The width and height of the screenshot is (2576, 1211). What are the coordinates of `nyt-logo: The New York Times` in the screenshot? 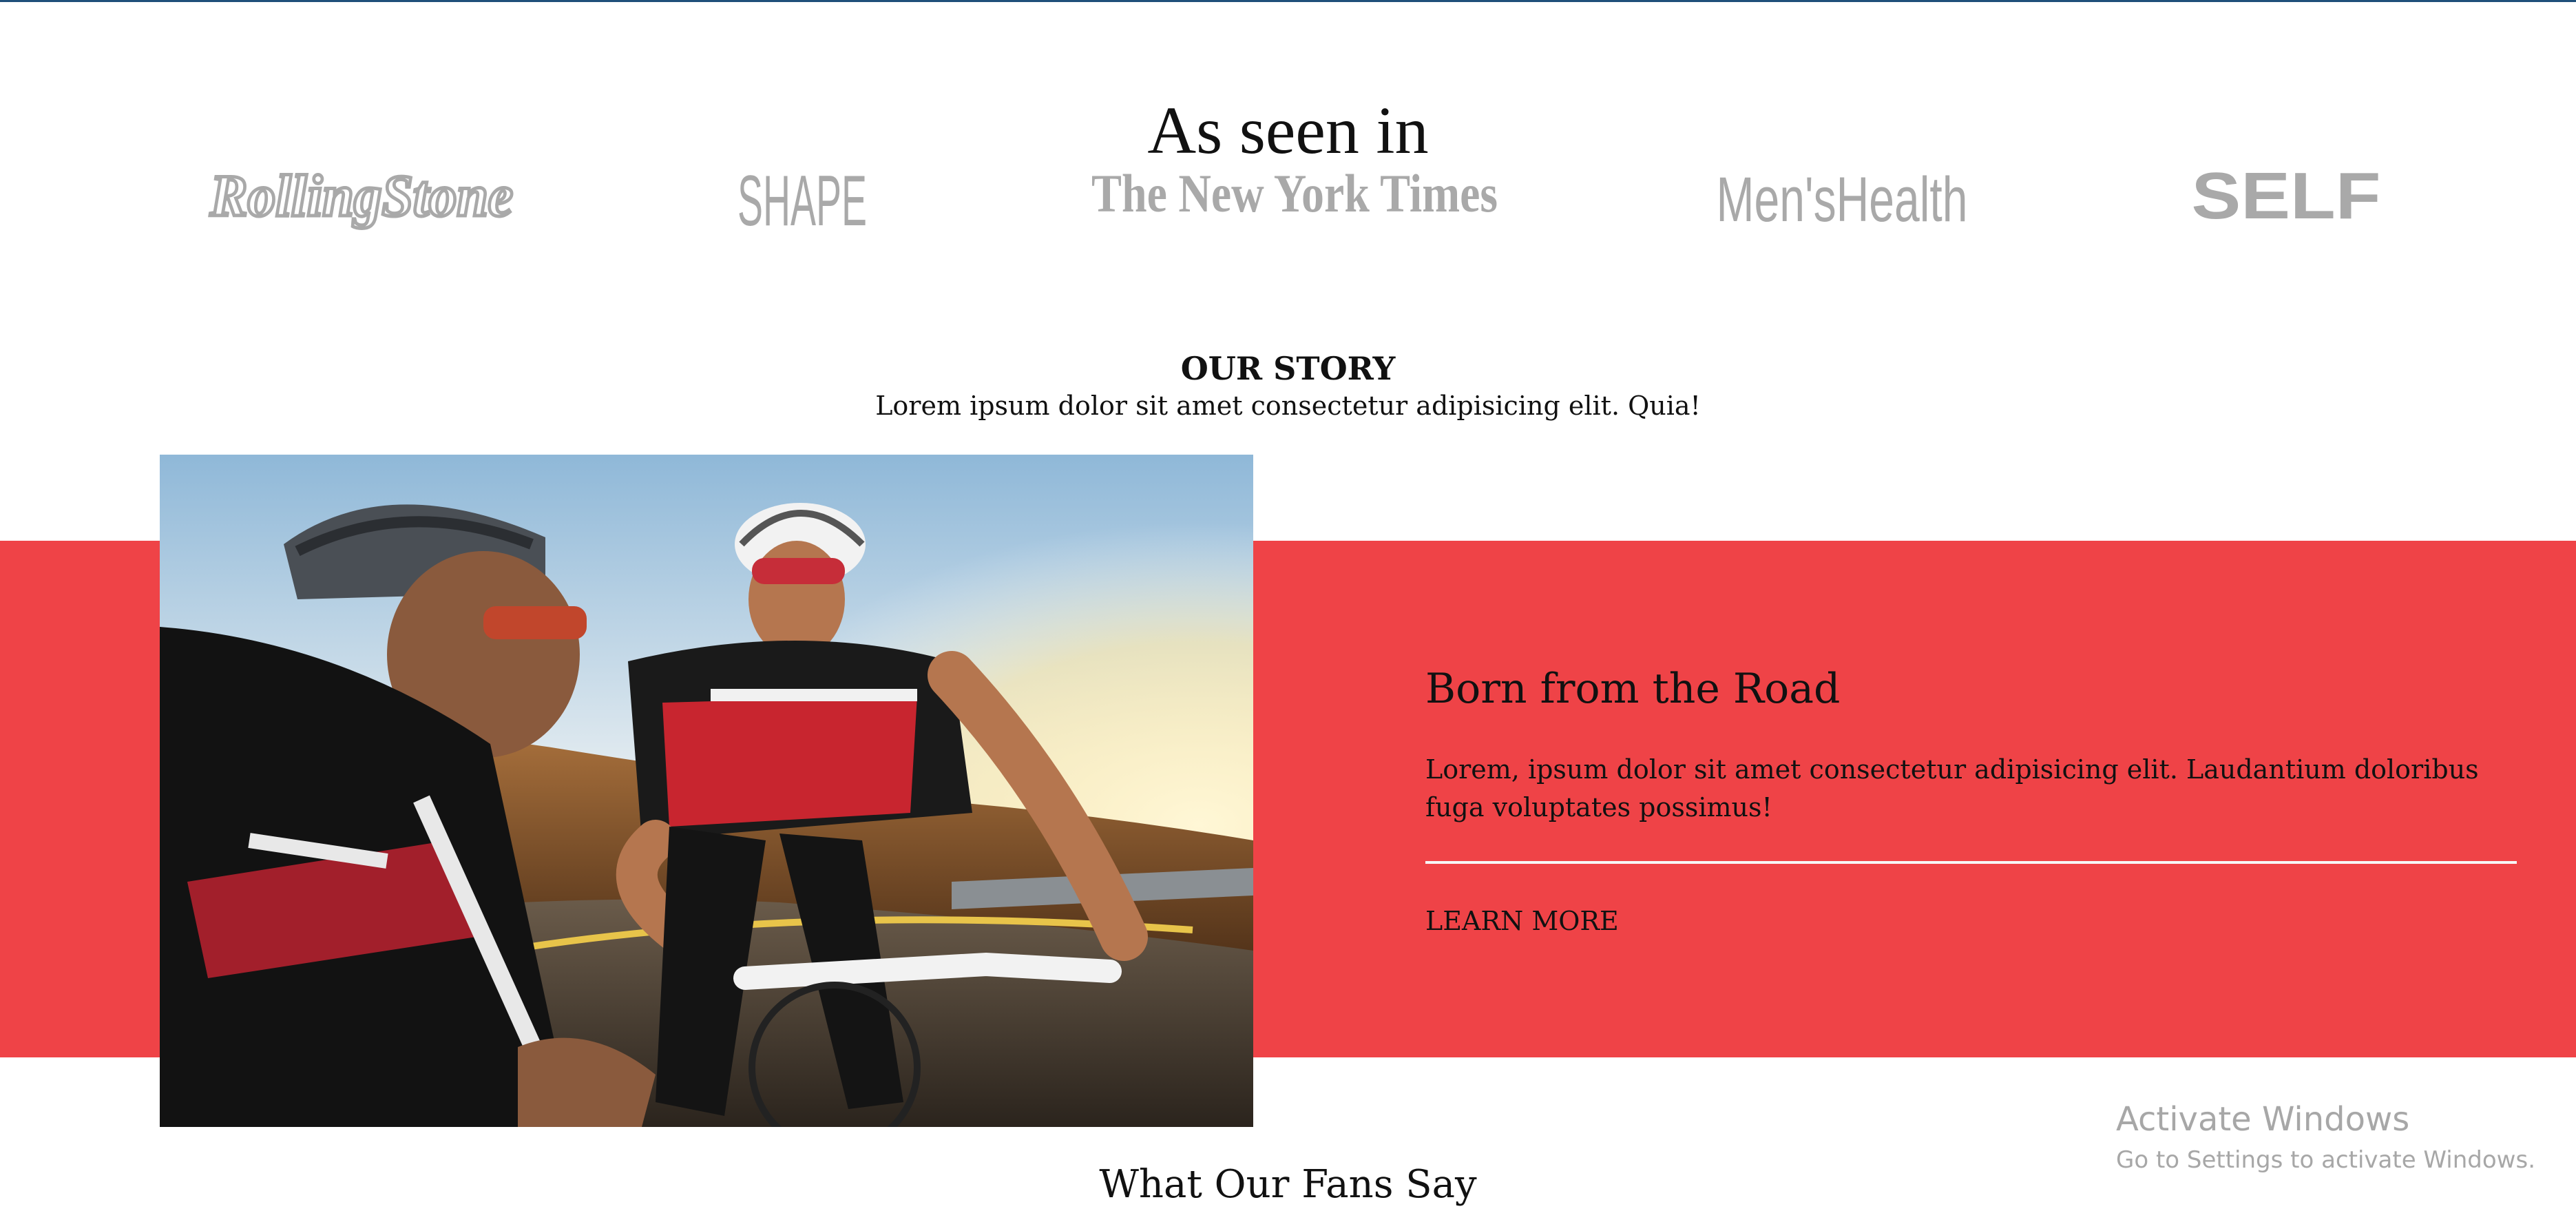 It's located at (1294, 199).